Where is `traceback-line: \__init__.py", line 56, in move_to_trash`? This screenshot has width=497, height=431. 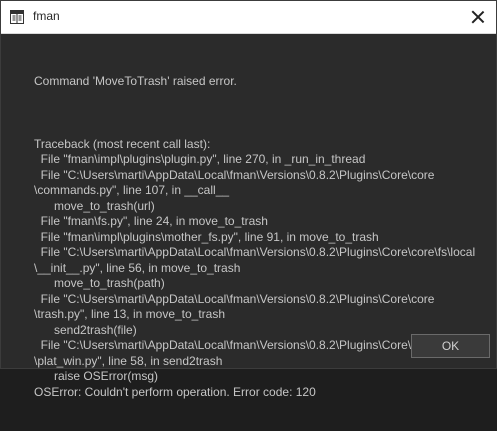 traceback-line: \__init__.py", line 56, in move_to_trash is located at coordinates (137, 267).